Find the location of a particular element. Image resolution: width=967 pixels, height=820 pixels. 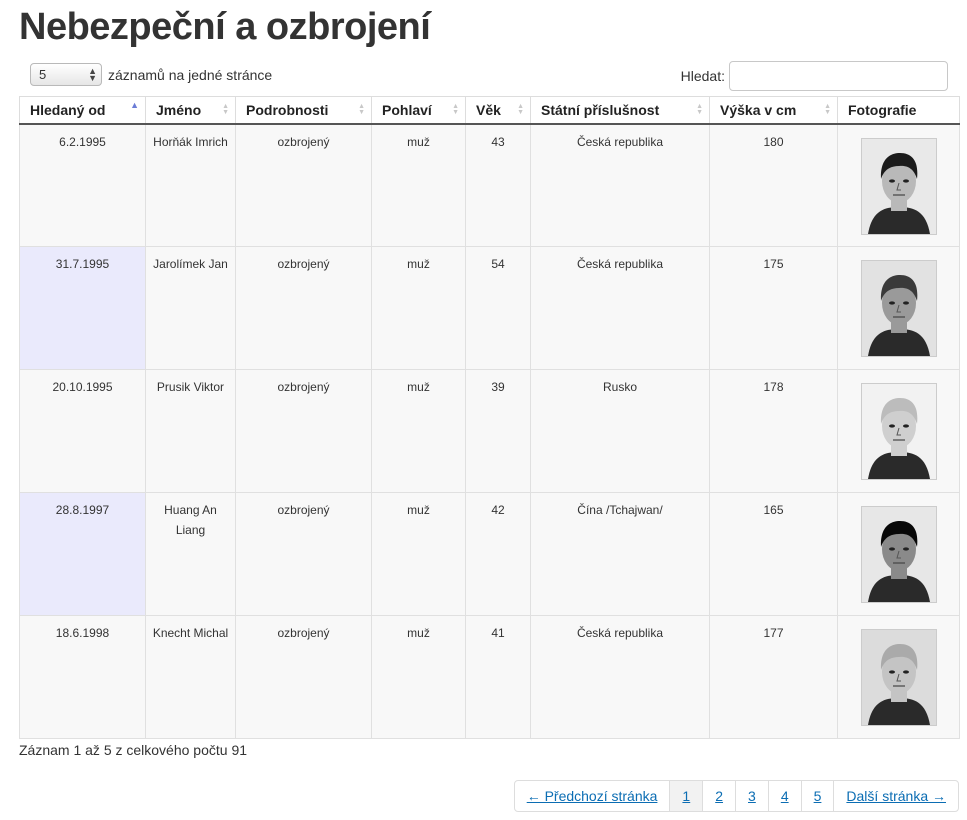

cell-hledany-od: 6.2.1995 is located at coordinates (82, 185).